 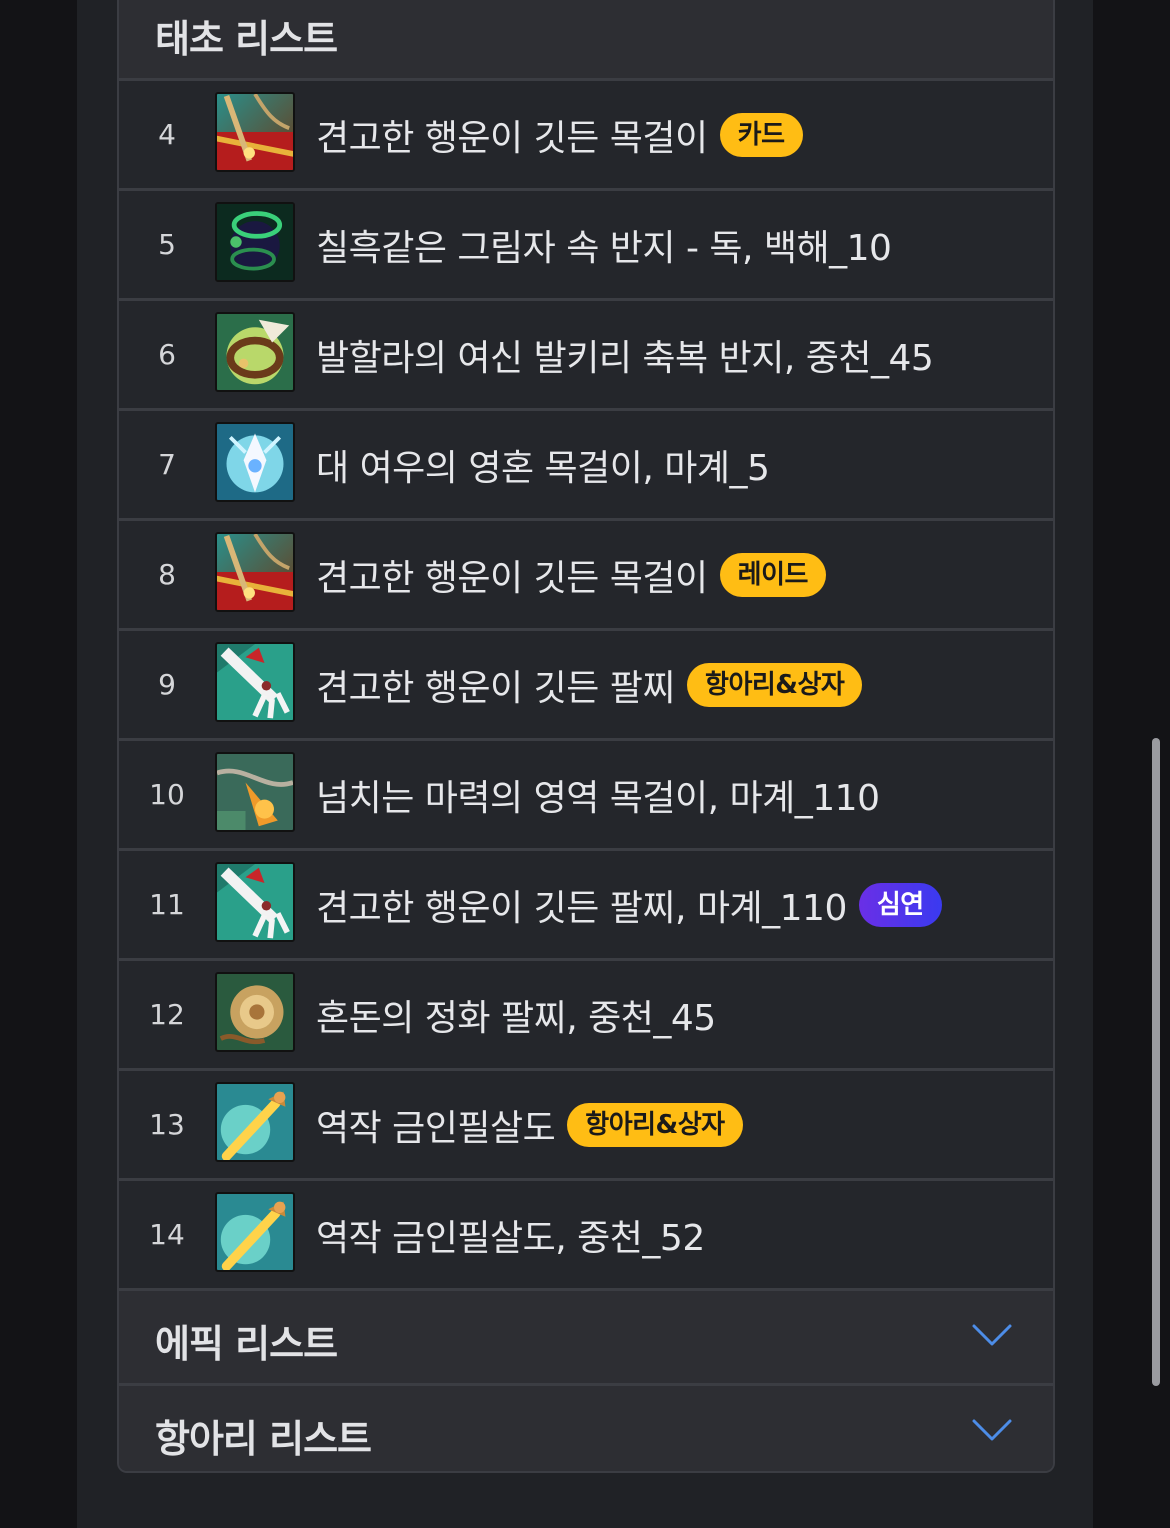 I want to click on item-name-wrap: 혼돈의 정화 팔찌, 중천_45, so click(x=516, y=1014).